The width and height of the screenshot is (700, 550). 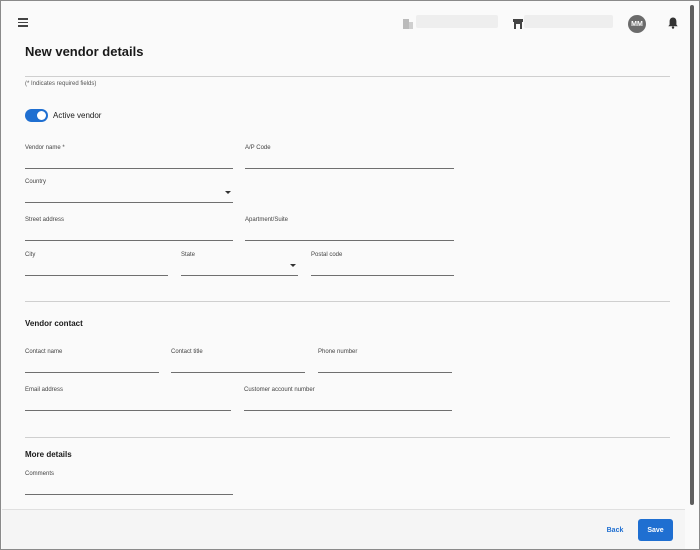 What do you see at coordinates (128, 399) in the screenshot?
I see `email-address-field: Email address` at bounding box center [128, 399].